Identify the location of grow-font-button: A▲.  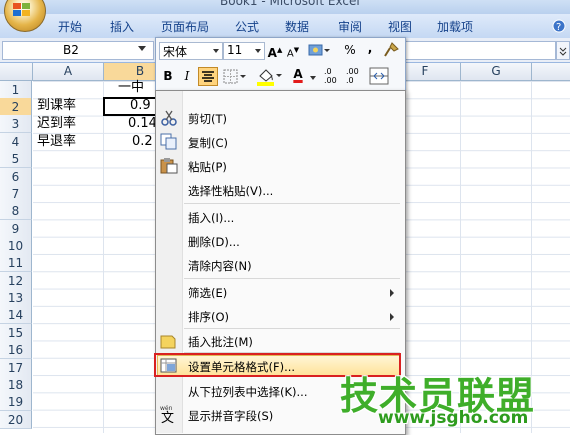
(275, 50).